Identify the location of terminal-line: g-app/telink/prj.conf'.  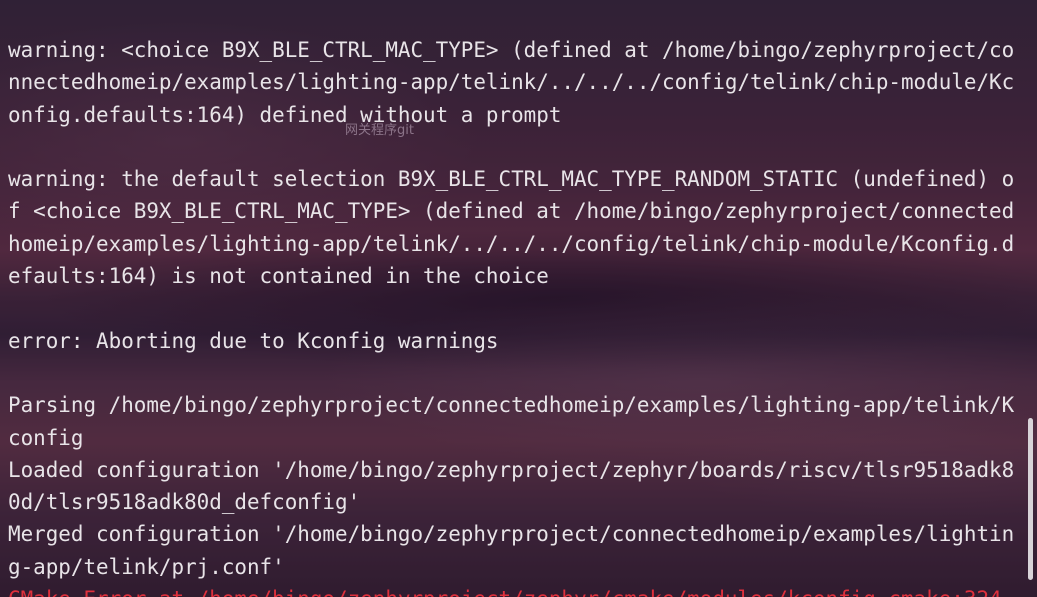
(146, 566).